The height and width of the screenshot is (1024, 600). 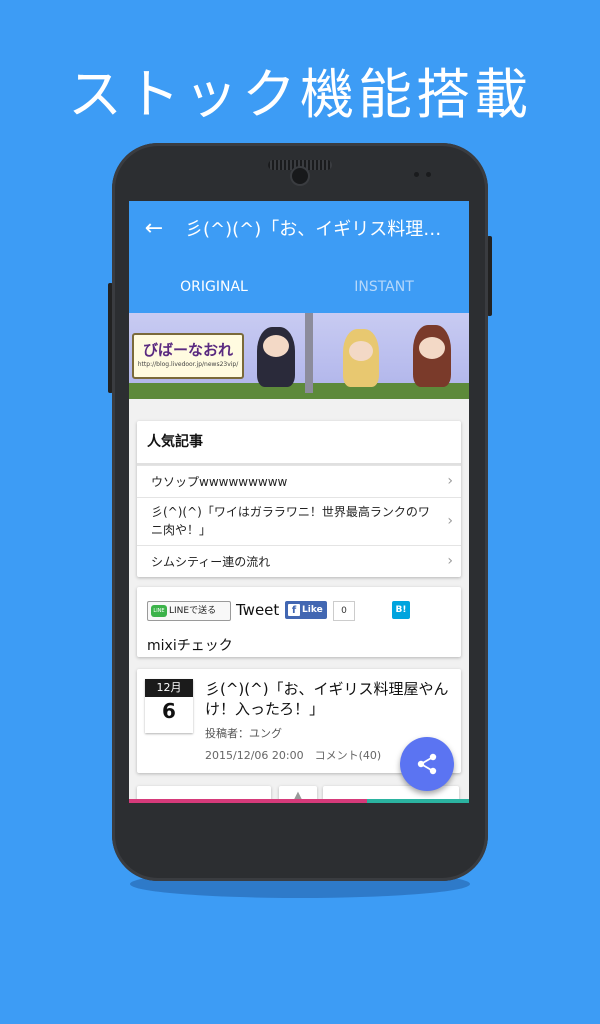 I want to click on article-meta: 2015/12/06 20:00 コメント(40), so click(x=293, y=755).